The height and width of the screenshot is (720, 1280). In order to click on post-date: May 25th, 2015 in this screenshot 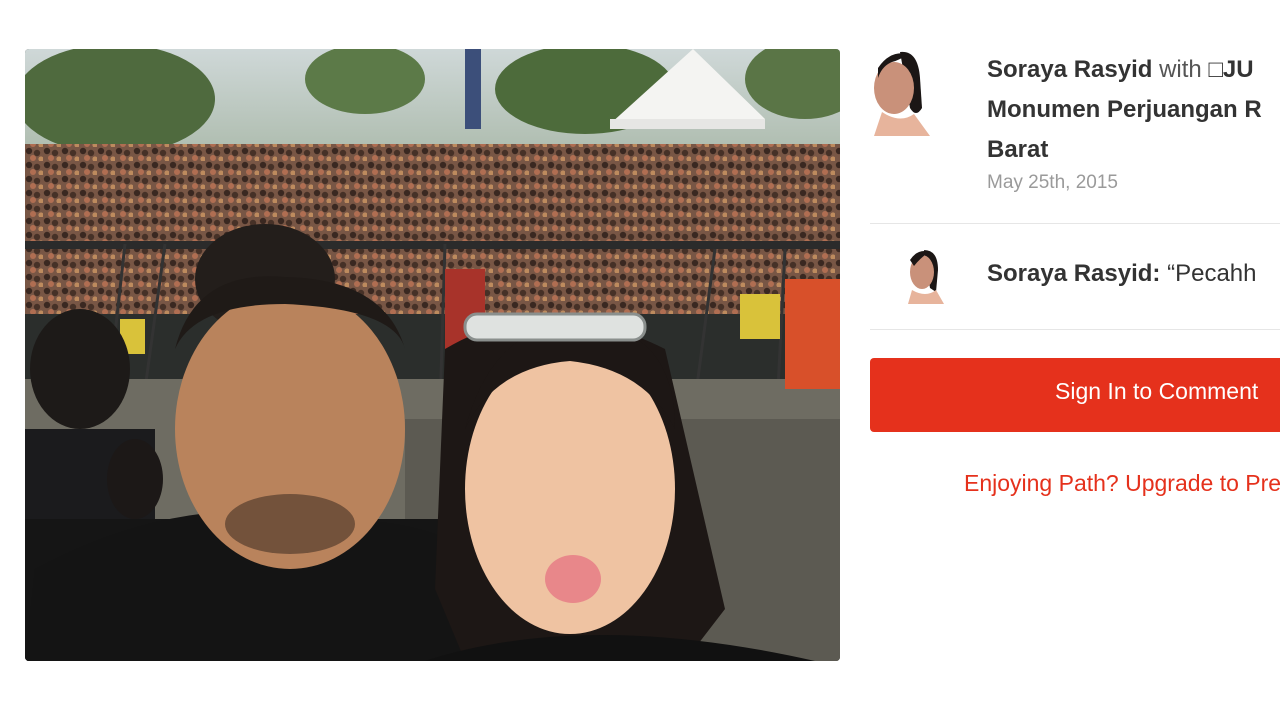, I will do `click(1052, 182)`.